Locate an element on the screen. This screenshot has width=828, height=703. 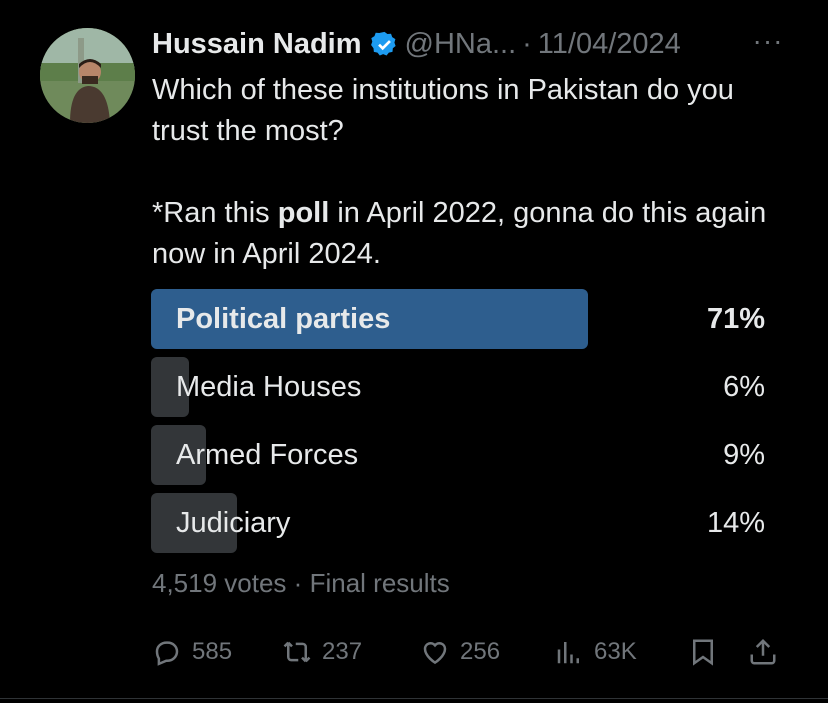
poll-status: Final results is located at coordinates (379, 583).